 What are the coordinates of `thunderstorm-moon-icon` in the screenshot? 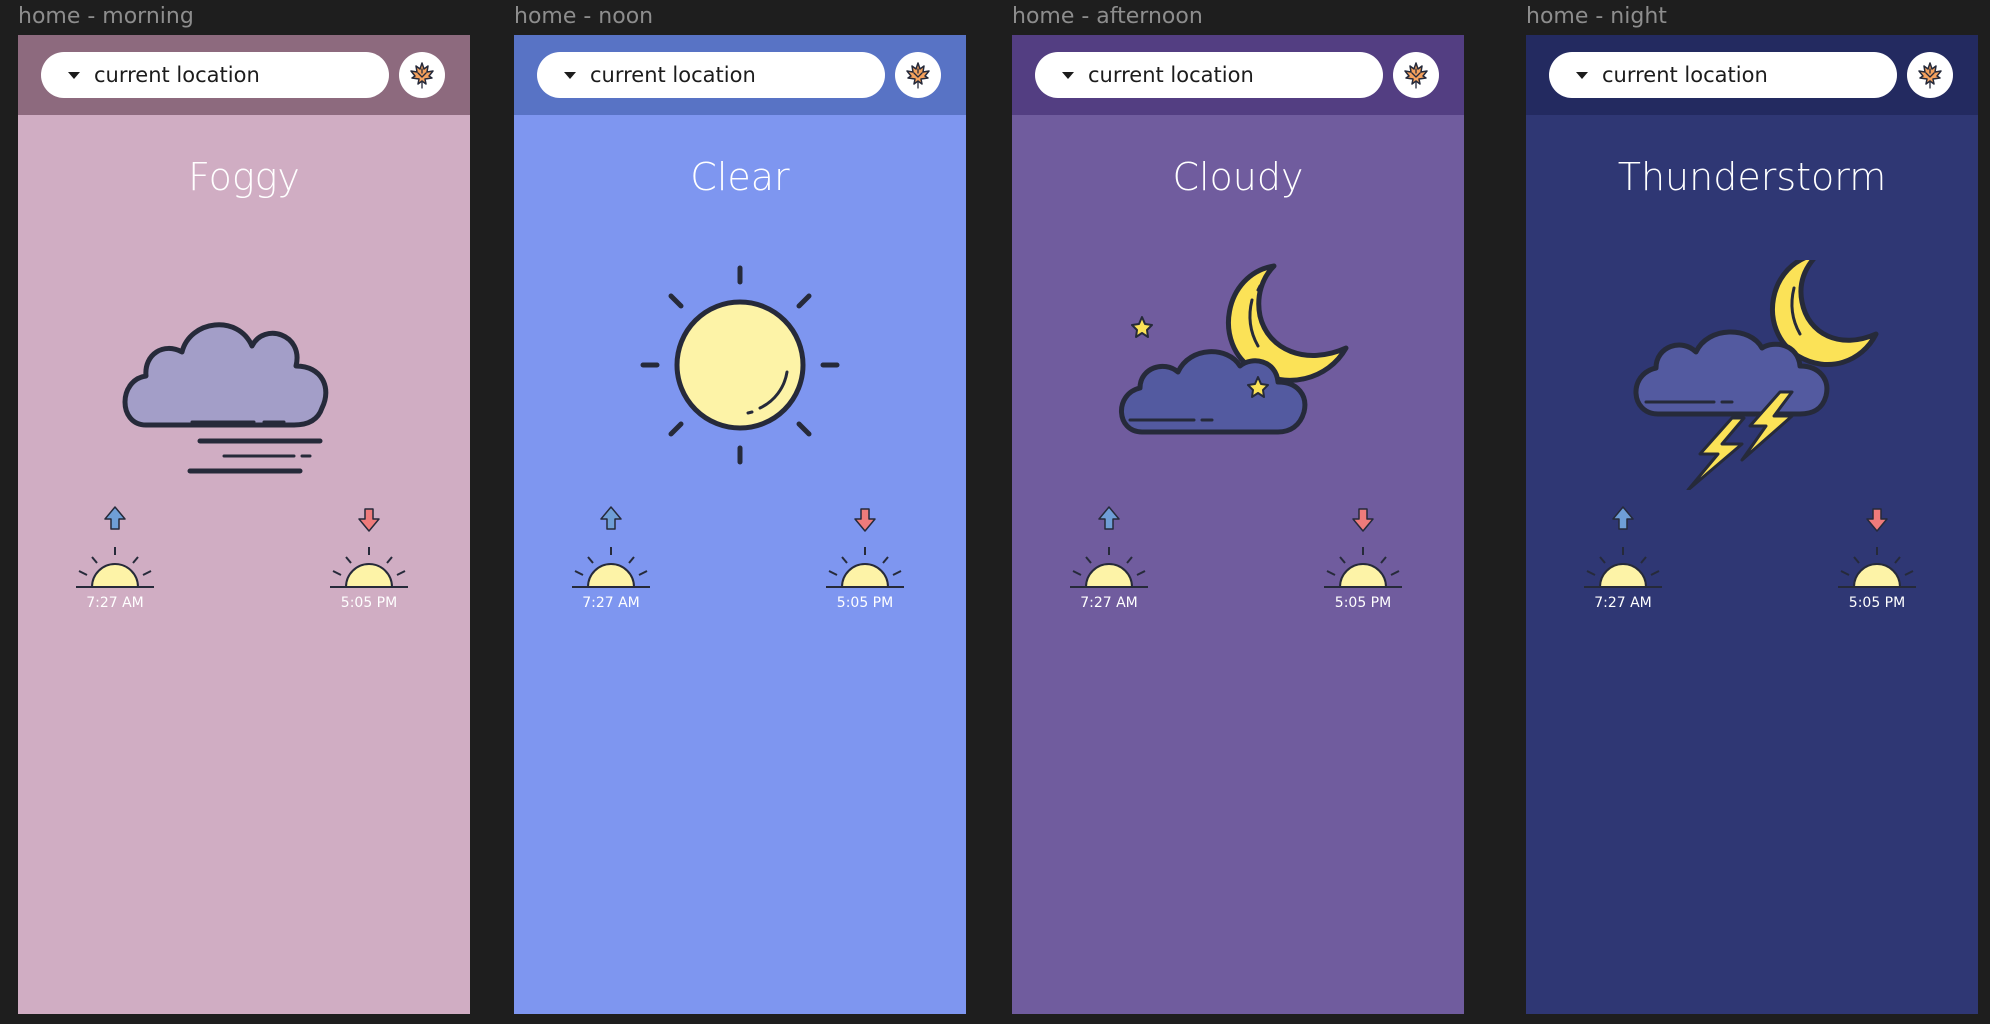 It's located at (1752, 371).